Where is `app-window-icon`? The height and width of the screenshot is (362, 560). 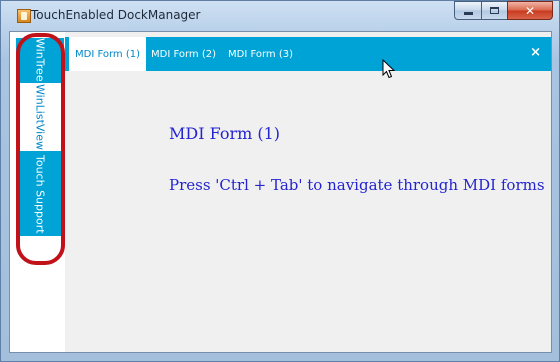
app-window-icon is located at coordinates (24, 16).